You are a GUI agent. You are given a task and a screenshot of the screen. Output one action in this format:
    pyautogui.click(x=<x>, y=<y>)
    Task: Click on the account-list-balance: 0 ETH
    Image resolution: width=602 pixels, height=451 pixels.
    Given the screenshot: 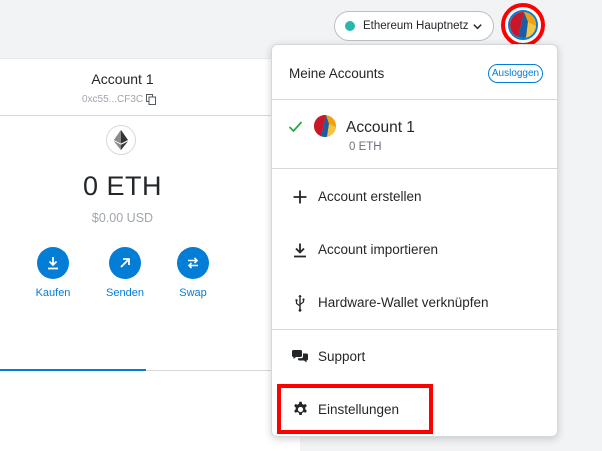 What is the action you would take?
    pyautogui.click(x=365, y=147)
    